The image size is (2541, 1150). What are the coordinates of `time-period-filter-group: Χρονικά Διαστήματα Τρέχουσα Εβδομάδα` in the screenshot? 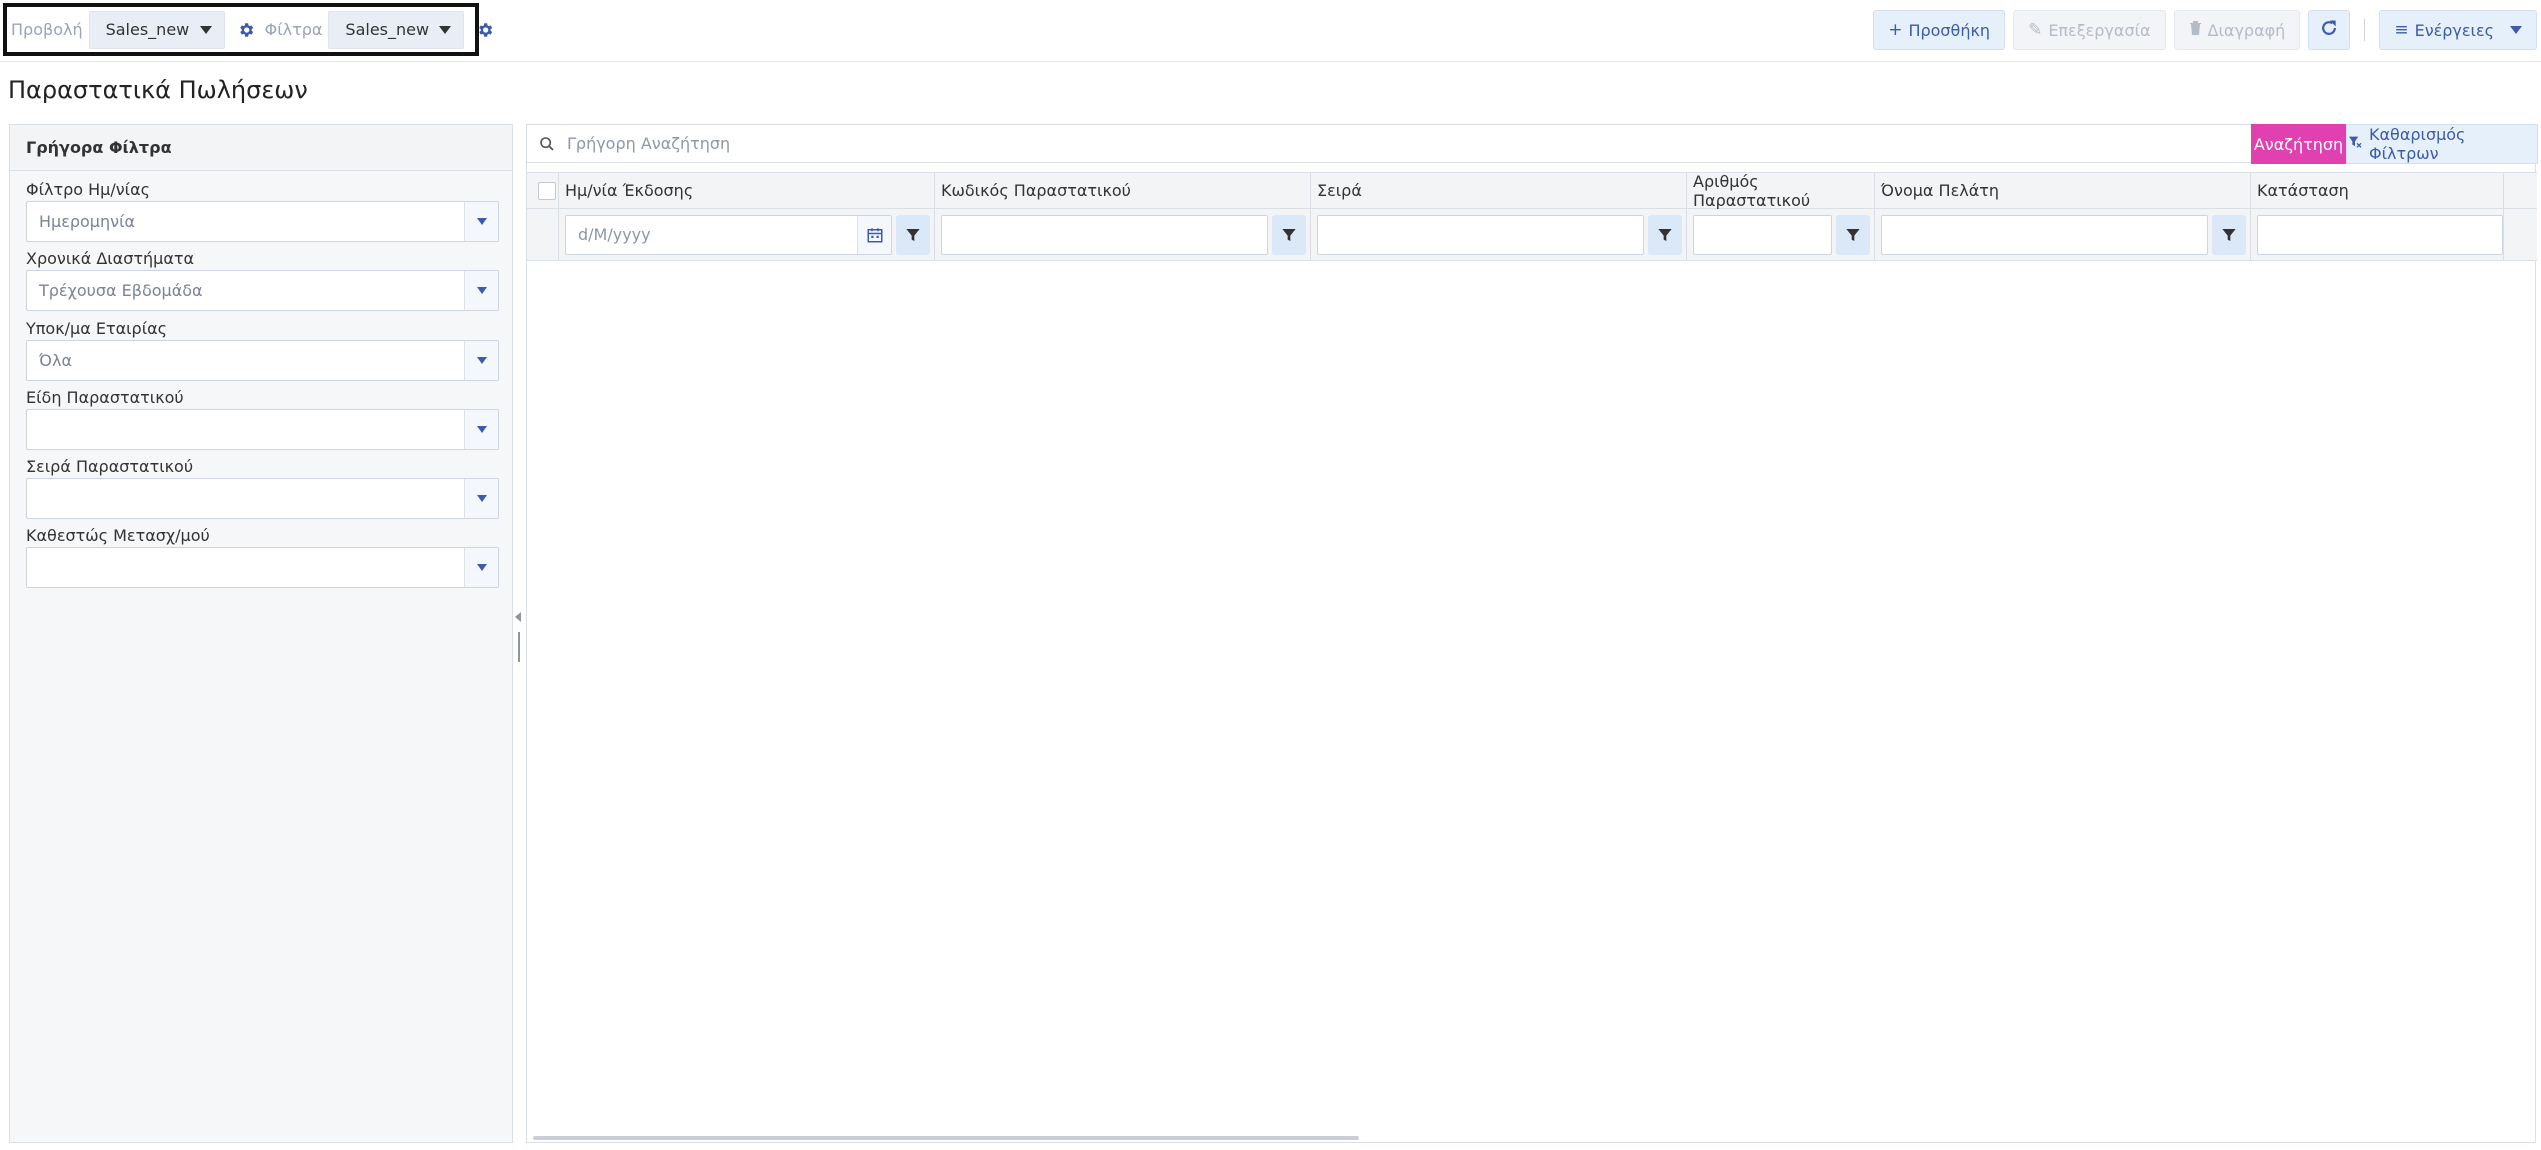 It's located at (262, 279).